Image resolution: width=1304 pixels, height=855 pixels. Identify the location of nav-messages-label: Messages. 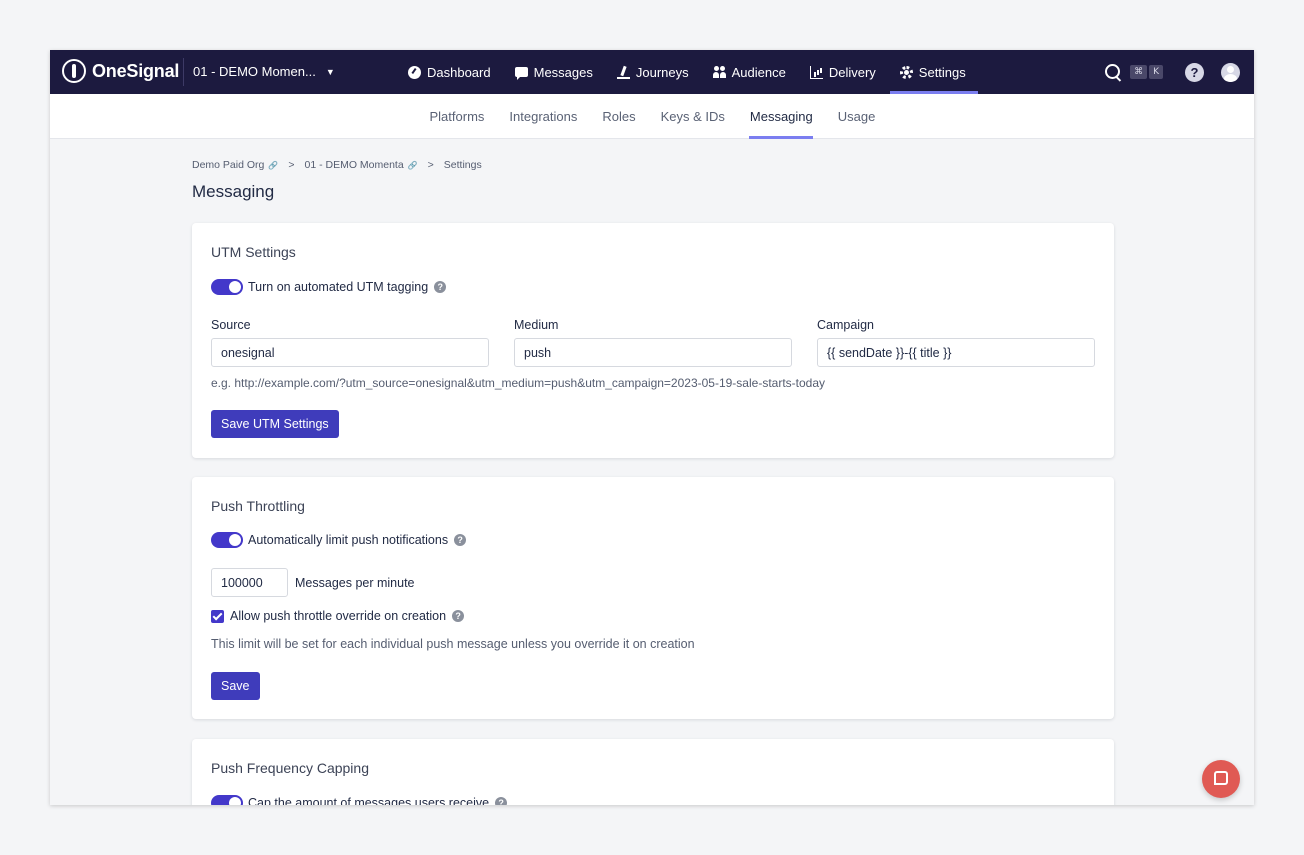
(563, 72).